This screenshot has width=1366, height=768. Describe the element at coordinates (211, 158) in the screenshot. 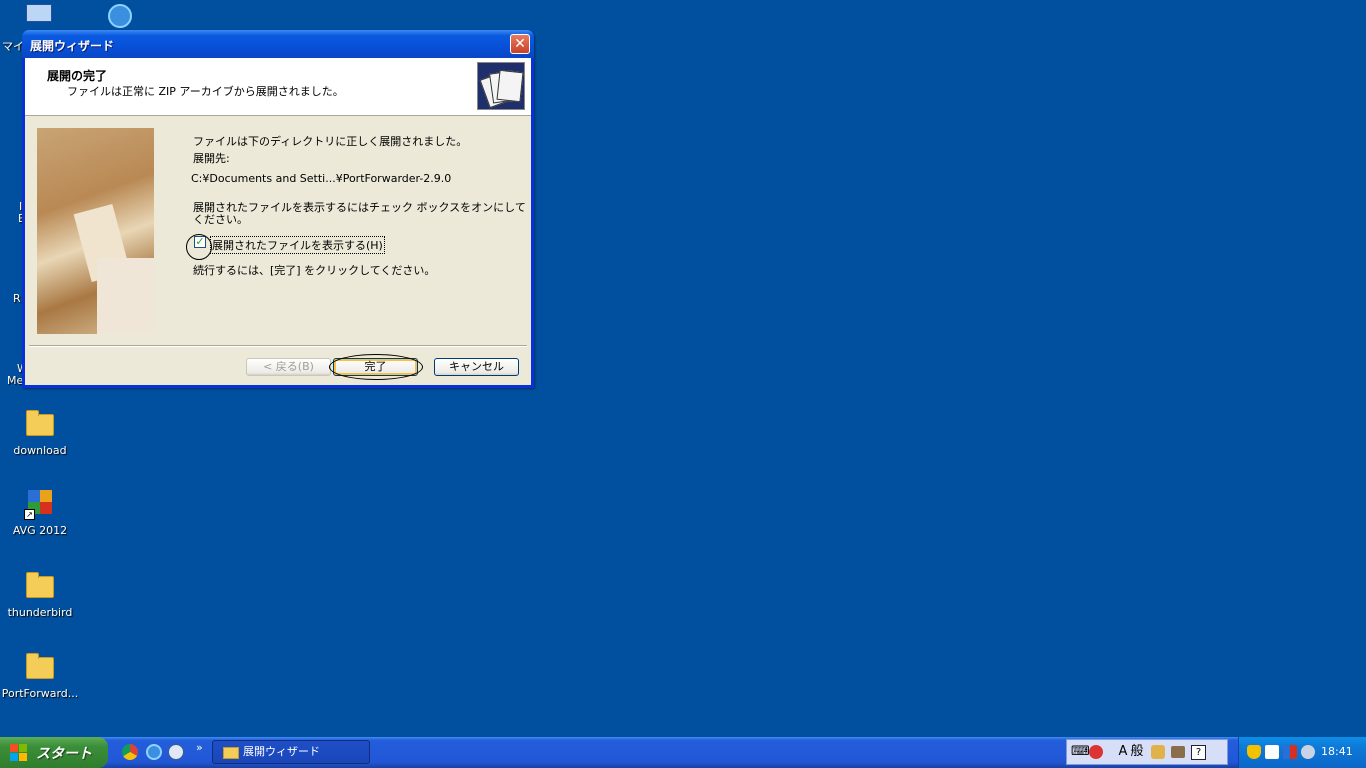

I see `destination-label: 展開先:` at that location.